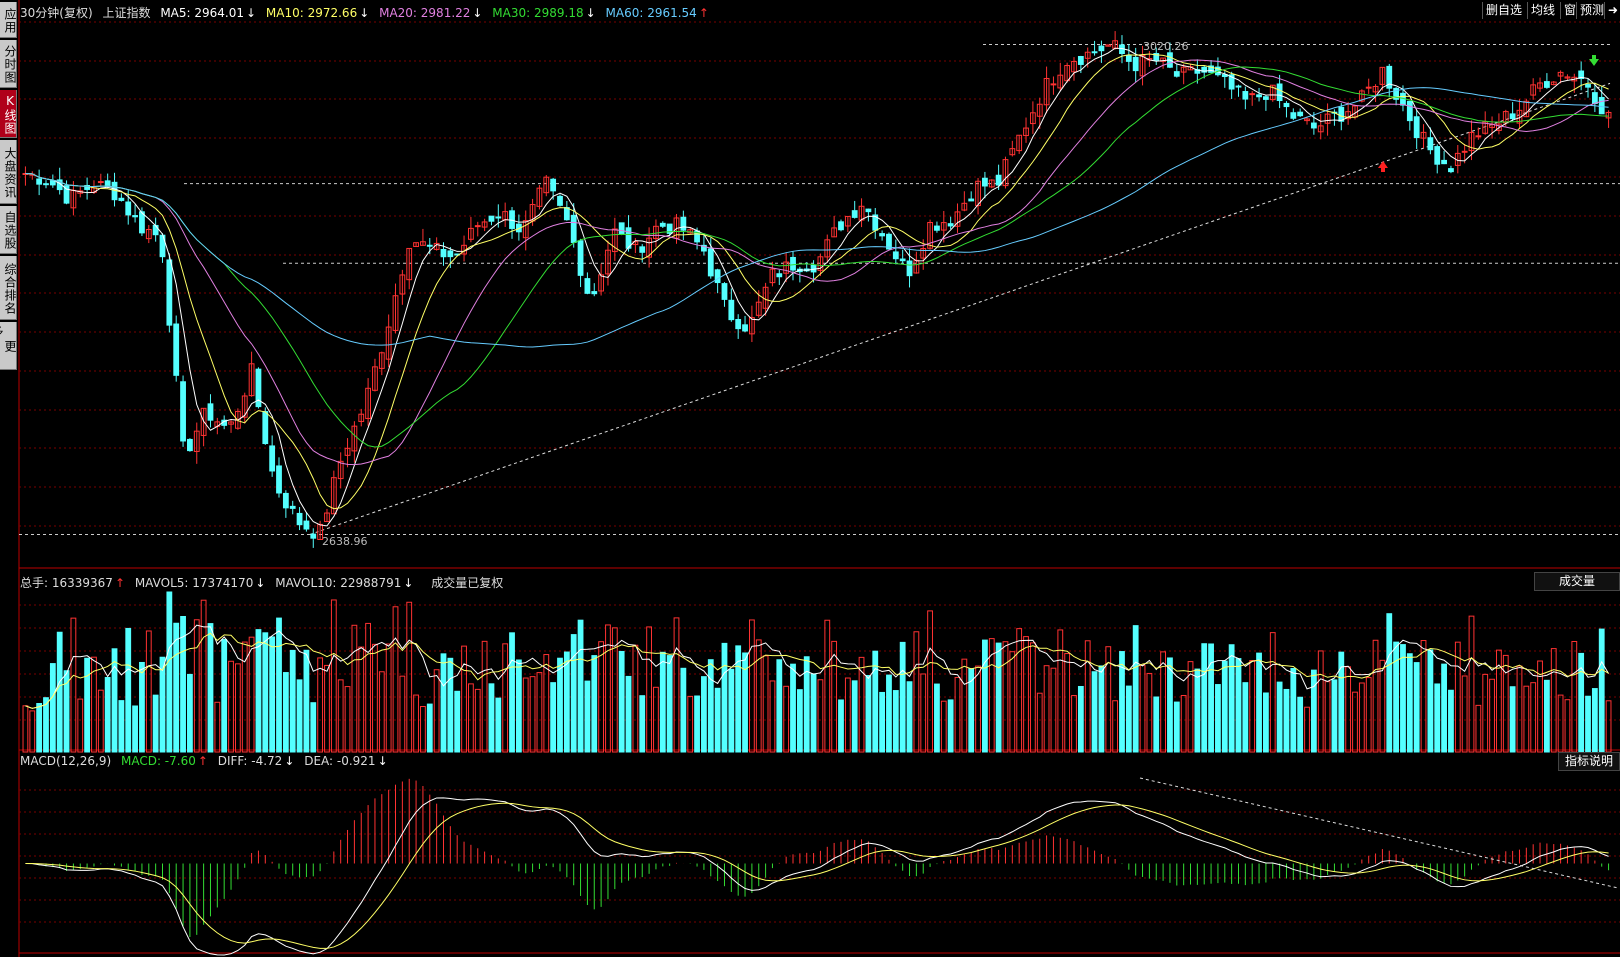 The width and height of the screenshot is (1620, 957). Describe the element at coordinates (56, 13) in the screenshot. I see `period-label: 30分钟(复权)` at that location.